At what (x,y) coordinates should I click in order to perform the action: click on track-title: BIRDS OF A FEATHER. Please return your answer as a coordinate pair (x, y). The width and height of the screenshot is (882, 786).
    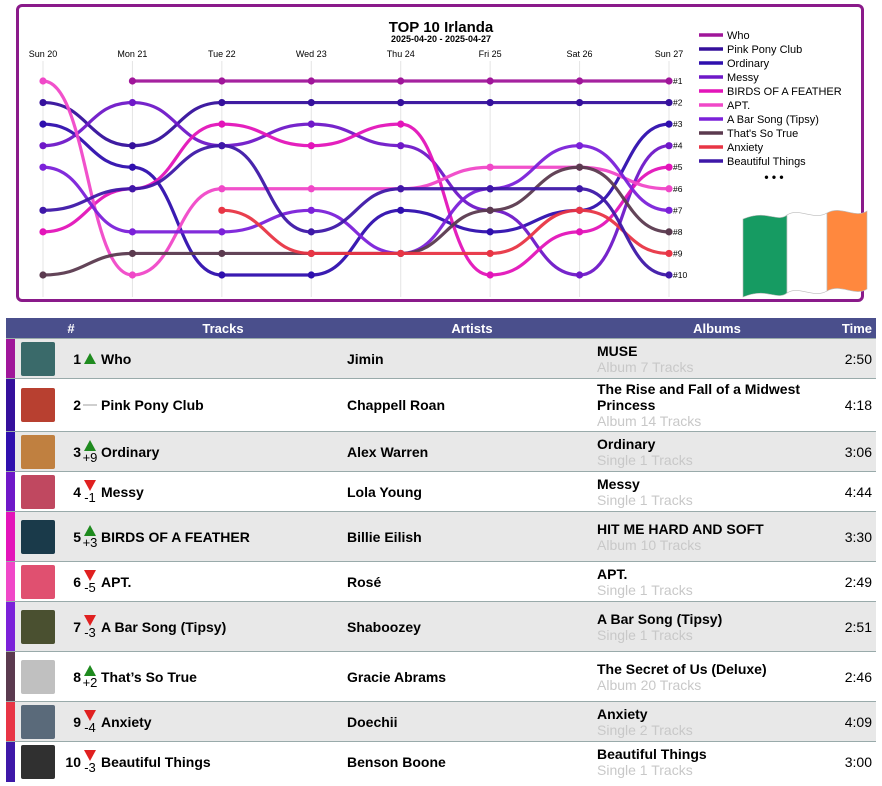
    Looking at the image, I should click on (223, 536).